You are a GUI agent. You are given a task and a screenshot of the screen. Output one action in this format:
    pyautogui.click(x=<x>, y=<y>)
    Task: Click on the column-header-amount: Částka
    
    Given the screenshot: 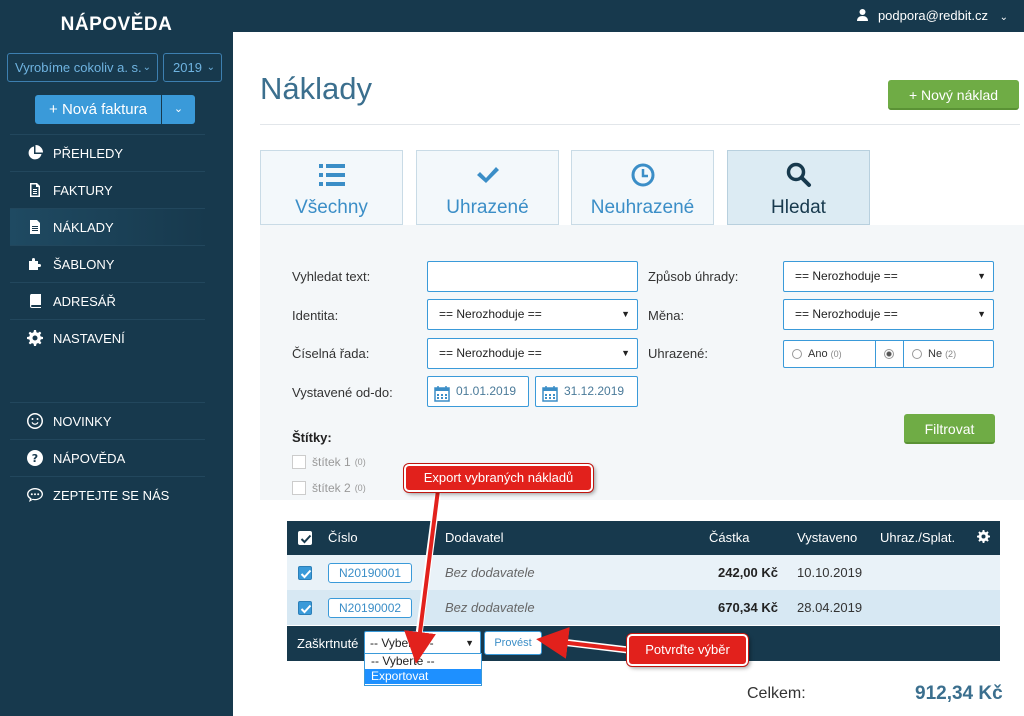 What is the action you would take?
    pyautogui.click(x=729, y=538)
    